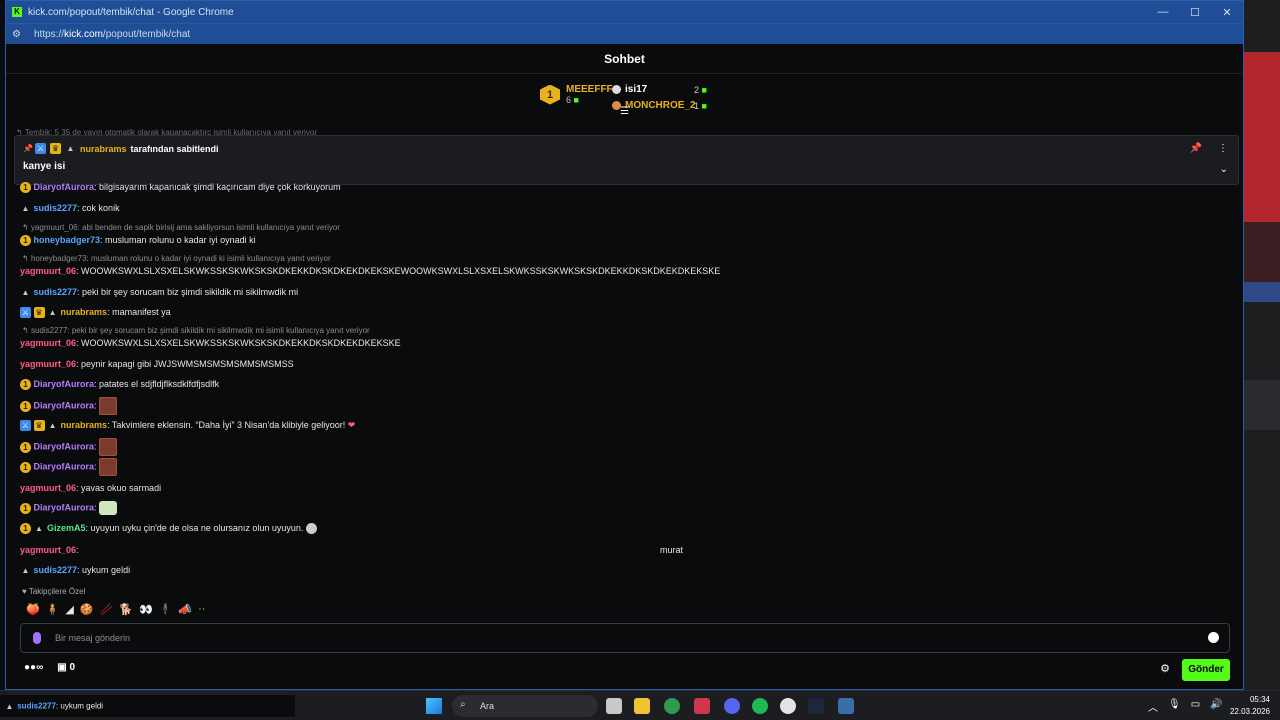 This screenshot has width=1280, height=720. I want to click on task-view-icon, so click(614, 706).